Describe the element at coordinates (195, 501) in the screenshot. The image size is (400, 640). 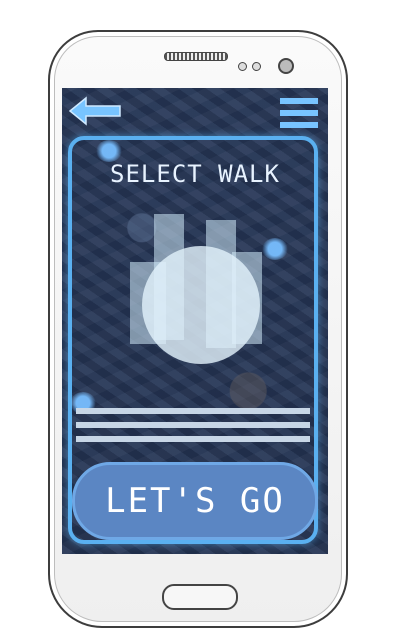
I see `lets-go-button: LET'S GO` at that location.